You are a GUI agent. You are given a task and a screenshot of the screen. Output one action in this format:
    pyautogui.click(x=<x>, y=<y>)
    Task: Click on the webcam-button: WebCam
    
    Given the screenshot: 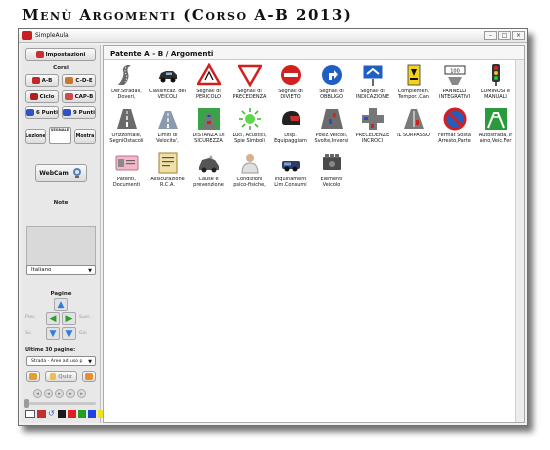 What is the action you would take?
    pyautogui.click(x=61, y=173)
    